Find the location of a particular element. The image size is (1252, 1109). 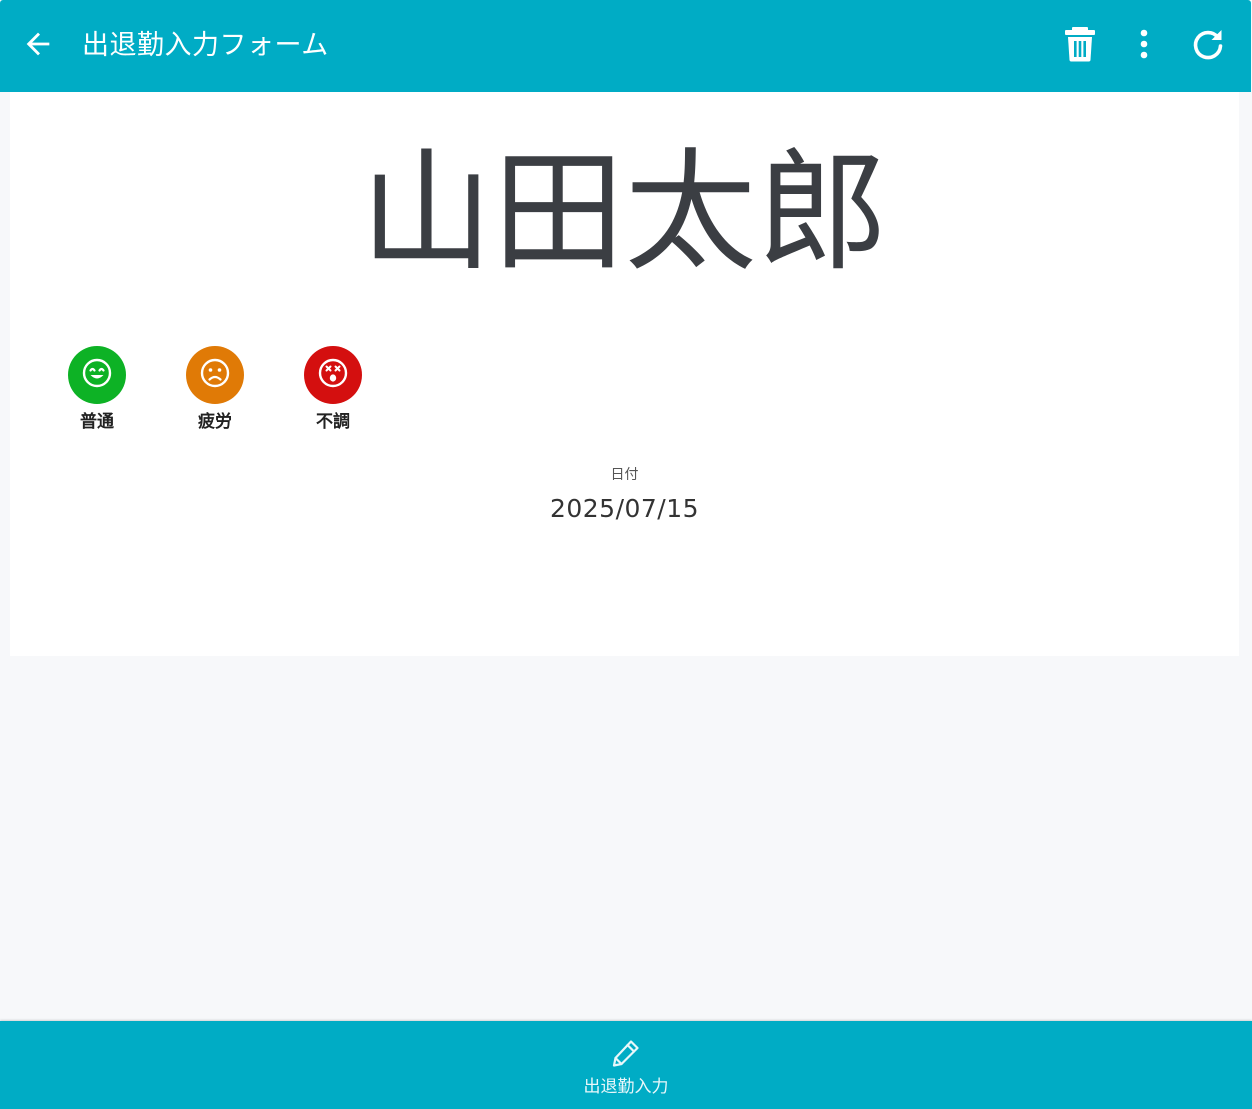

condition-tired-circle is located at coordinates (215, 375).